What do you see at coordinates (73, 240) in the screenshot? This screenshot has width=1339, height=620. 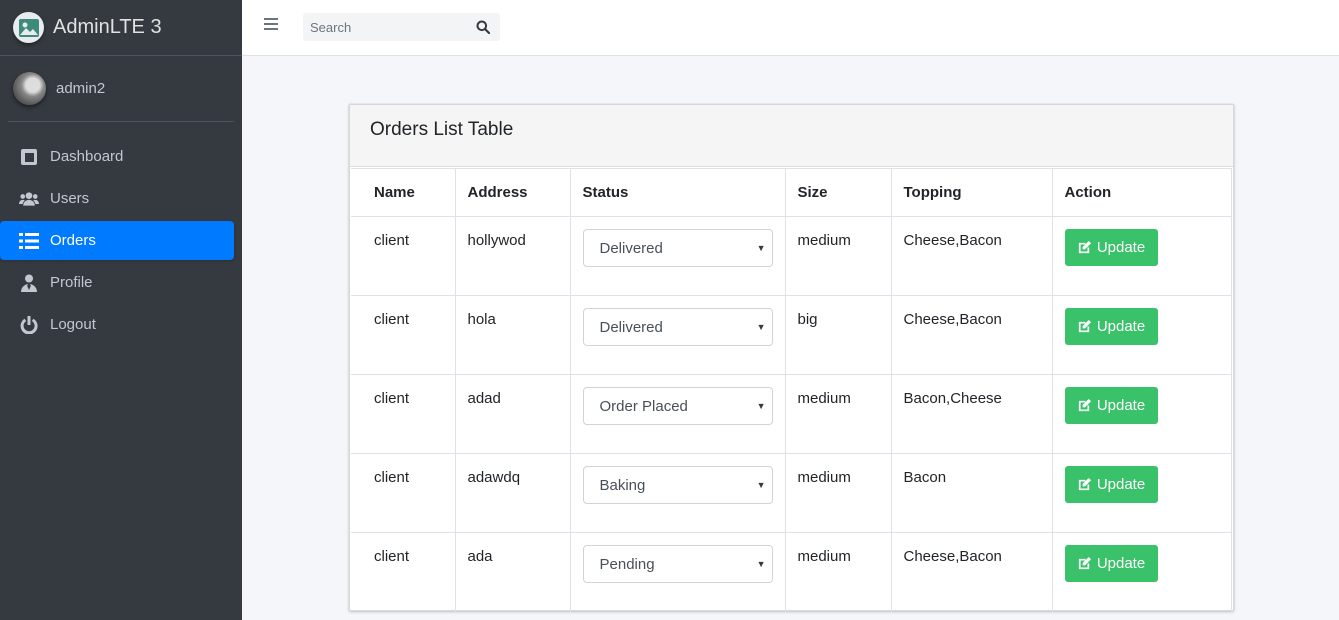 I see `sidebar-item-label: Orders` at bounding box center [73, 240].